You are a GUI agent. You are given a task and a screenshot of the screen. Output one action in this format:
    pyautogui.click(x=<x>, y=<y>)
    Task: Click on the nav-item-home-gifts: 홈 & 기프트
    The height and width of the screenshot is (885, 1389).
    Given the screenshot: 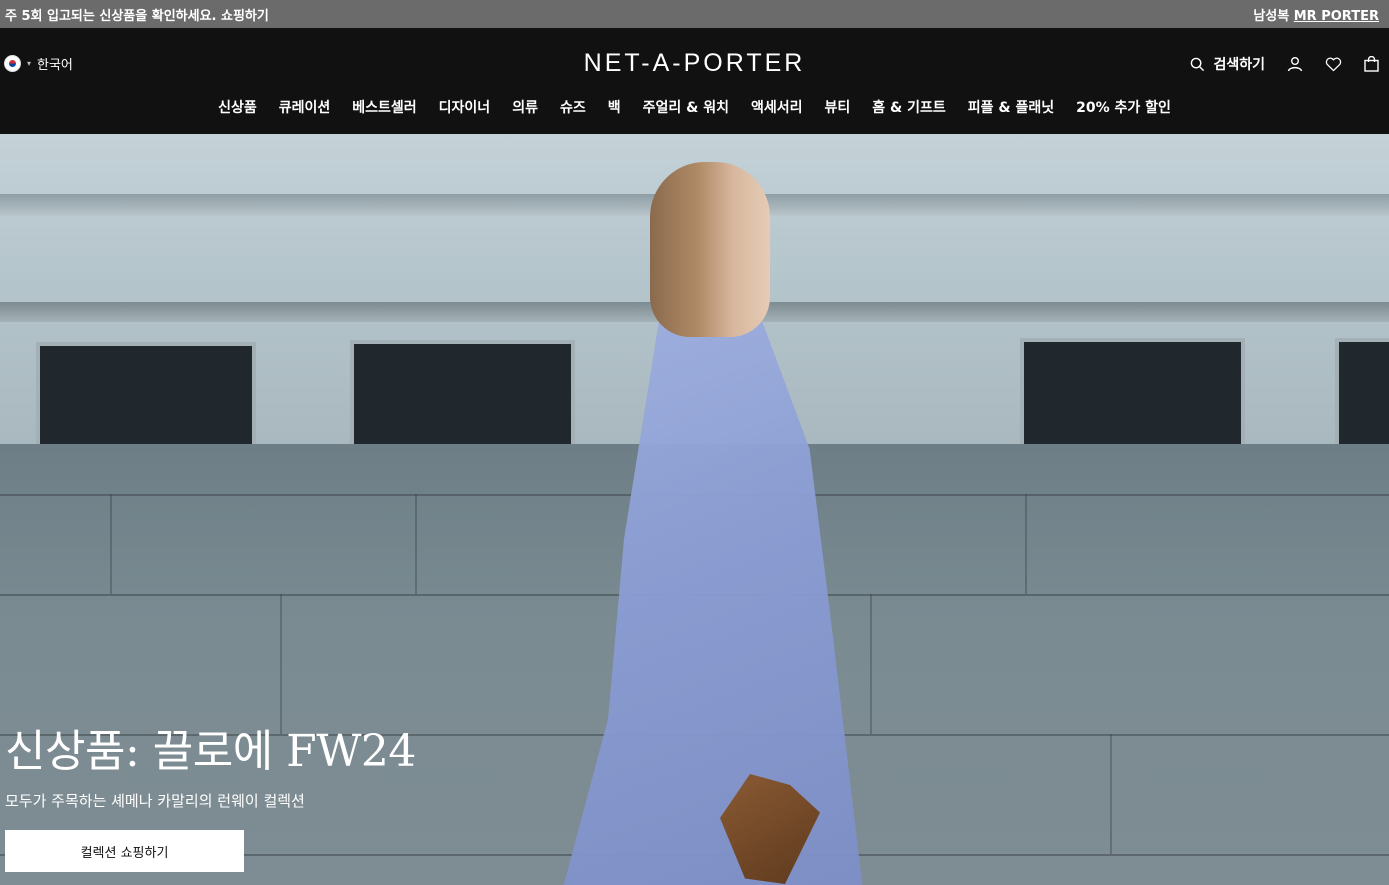 What is the action you would take?
    pyautogui.click(x=908, y=107)
    